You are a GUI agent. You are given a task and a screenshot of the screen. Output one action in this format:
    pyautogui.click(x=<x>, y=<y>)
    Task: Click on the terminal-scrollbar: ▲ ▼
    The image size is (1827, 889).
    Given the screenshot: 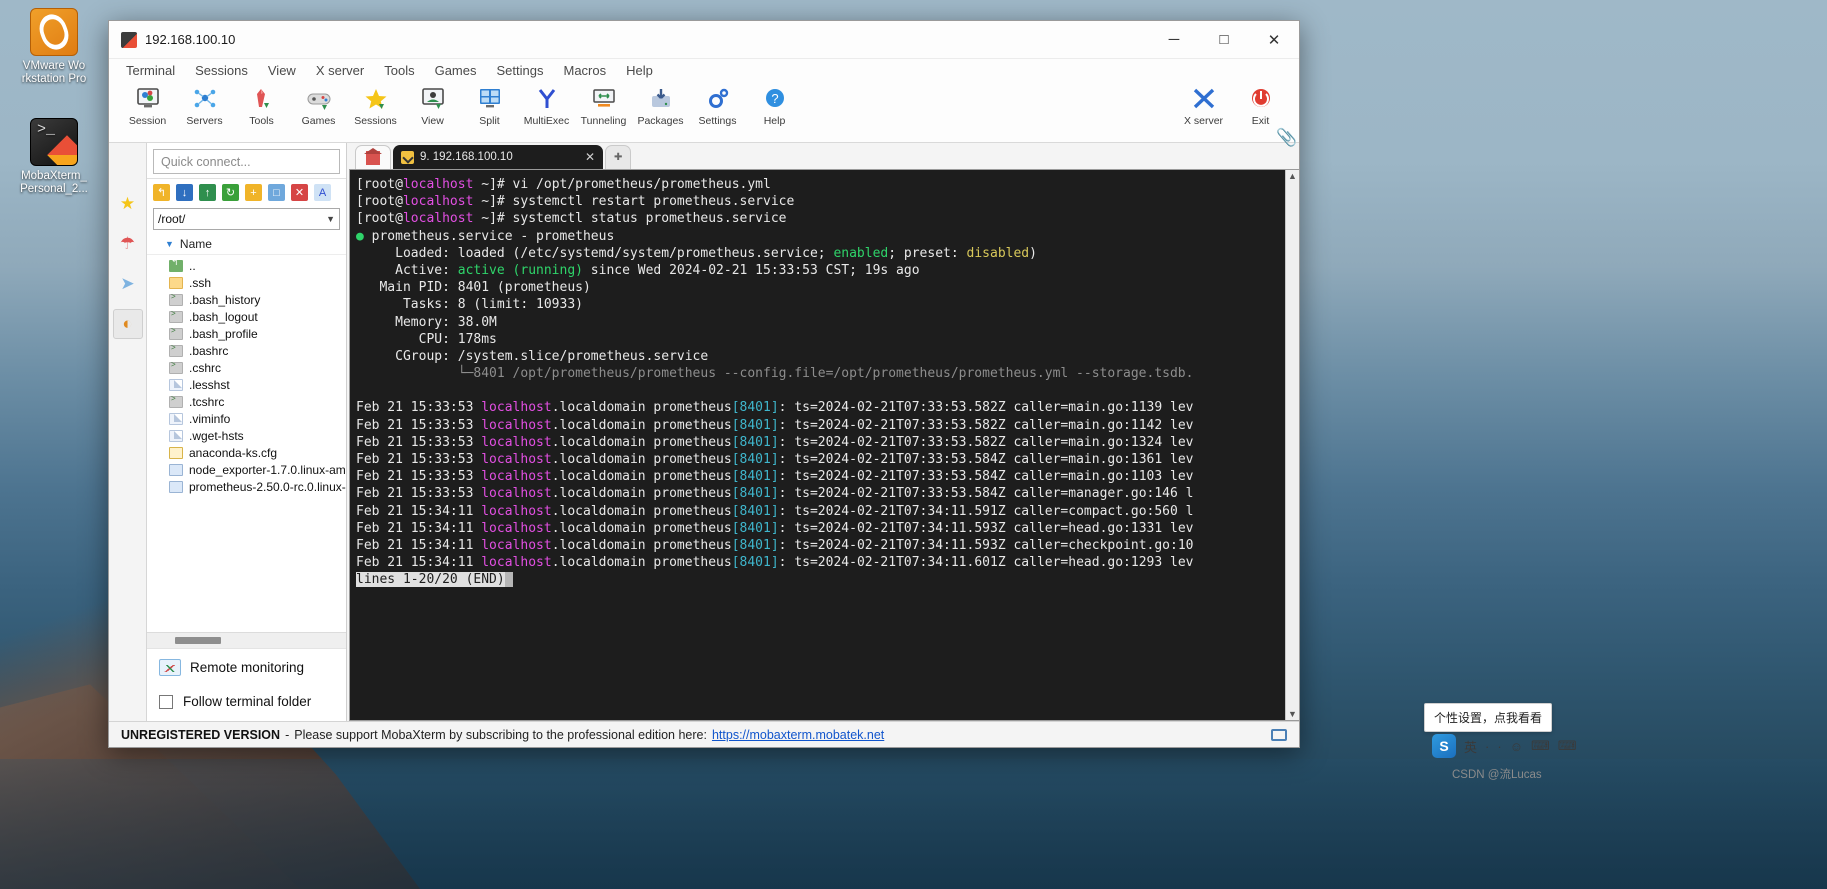 What is the action you would take?
    pyautogui.click(x=1292, y=445)
    